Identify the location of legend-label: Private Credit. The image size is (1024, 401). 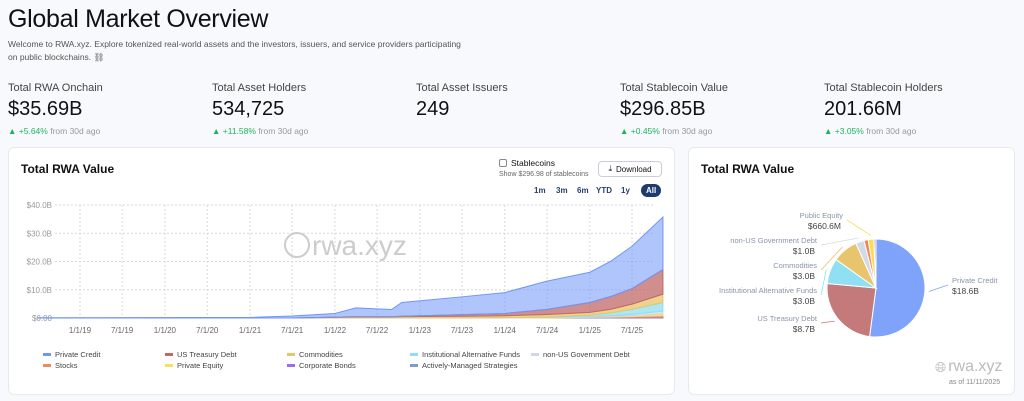
(78, 354).